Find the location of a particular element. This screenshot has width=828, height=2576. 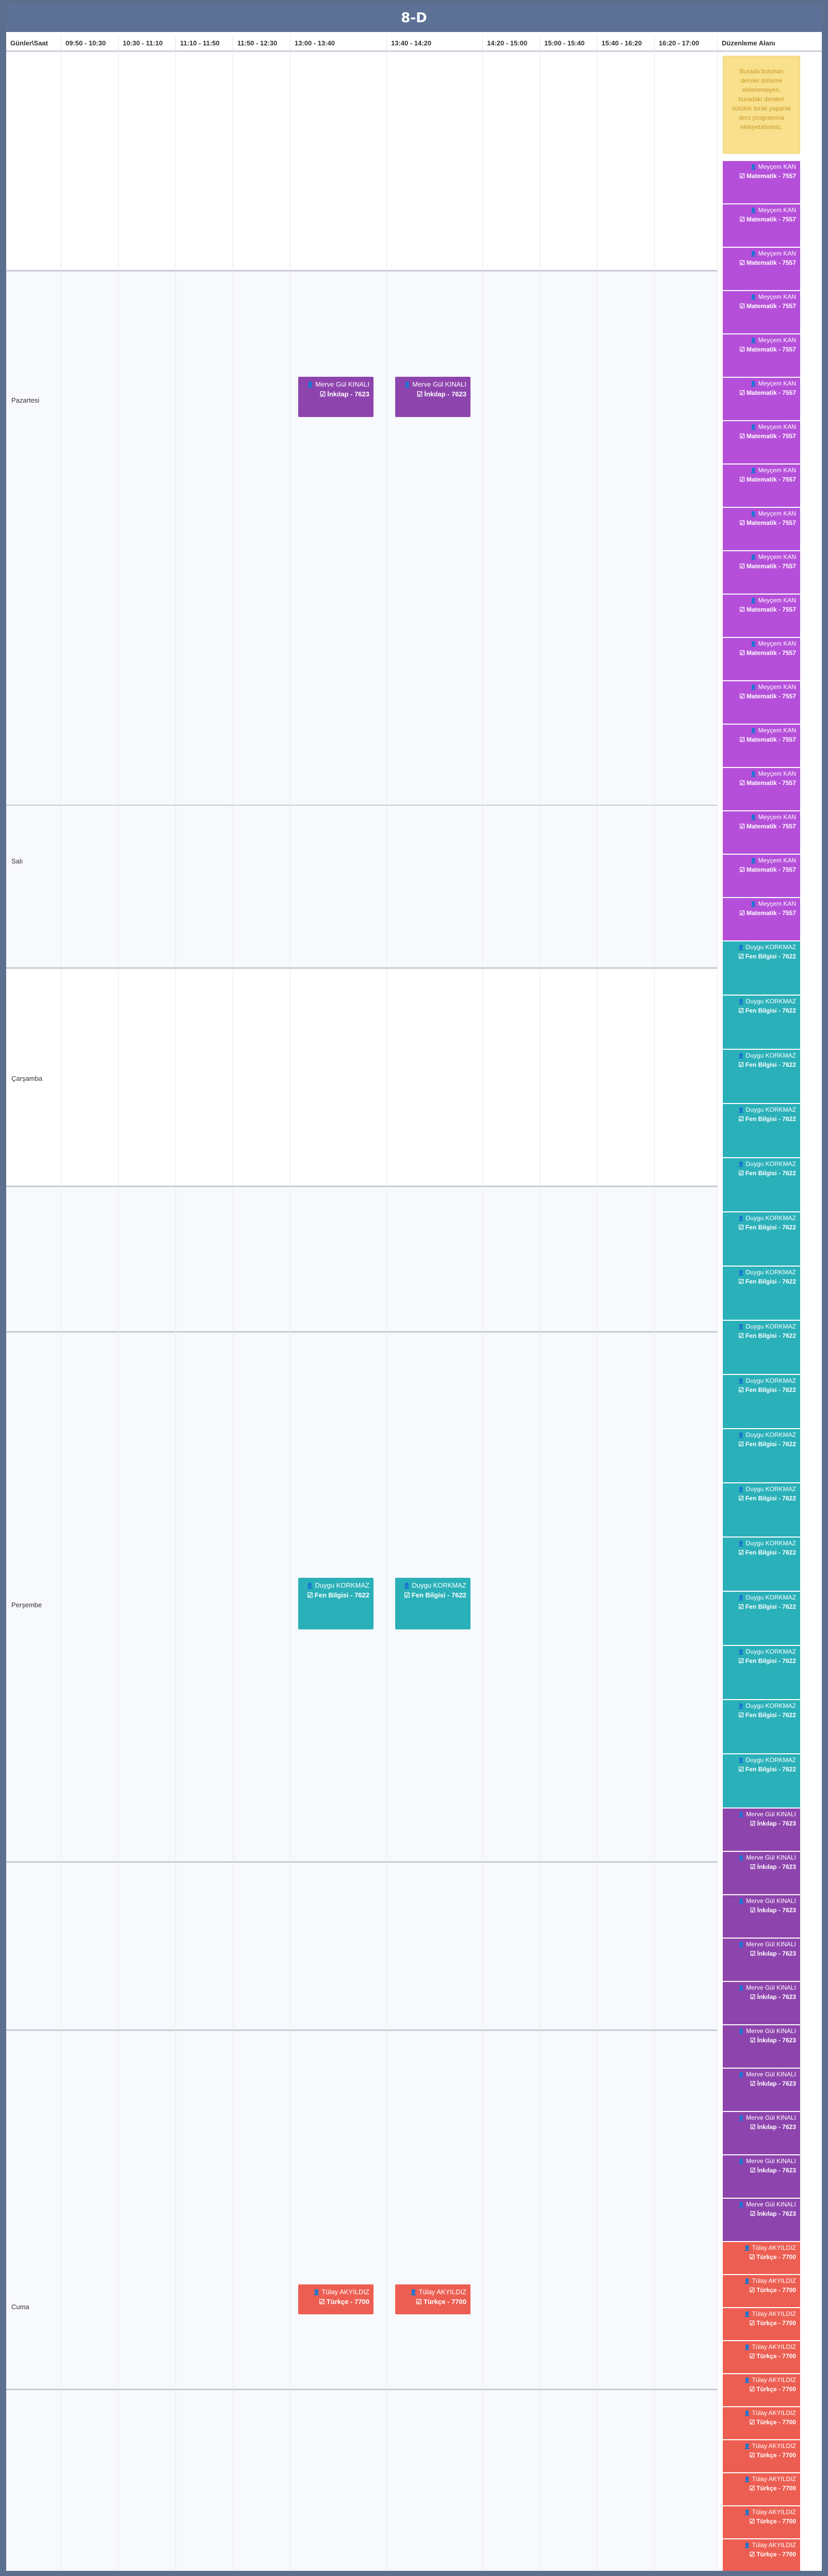

slot-header: 09:50 - 10:30 is located at coordinates (89, 43).